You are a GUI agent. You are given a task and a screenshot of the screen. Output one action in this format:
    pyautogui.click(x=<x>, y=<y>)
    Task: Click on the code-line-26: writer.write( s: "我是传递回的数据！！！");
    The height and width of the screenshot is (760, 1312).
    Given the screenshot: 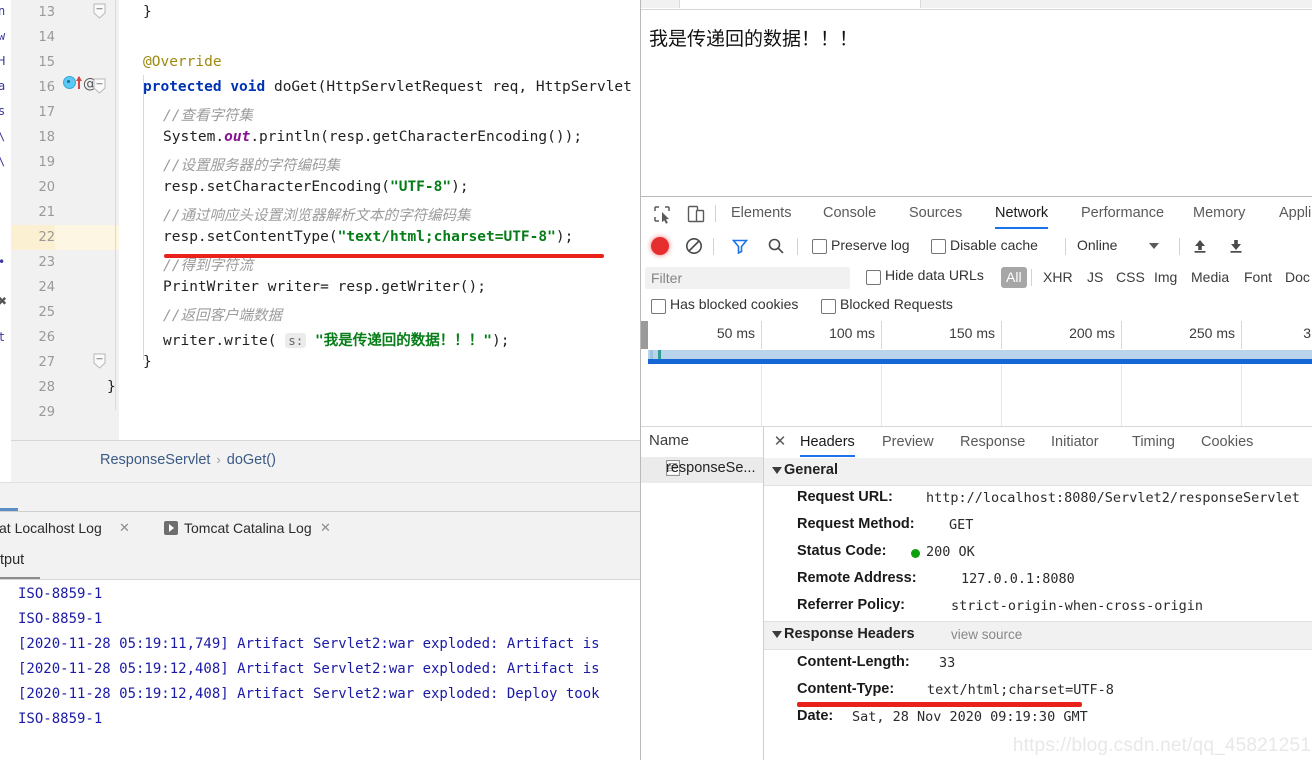 What is the action you would take?
    pyautogui.click(x=336, y=339)
    